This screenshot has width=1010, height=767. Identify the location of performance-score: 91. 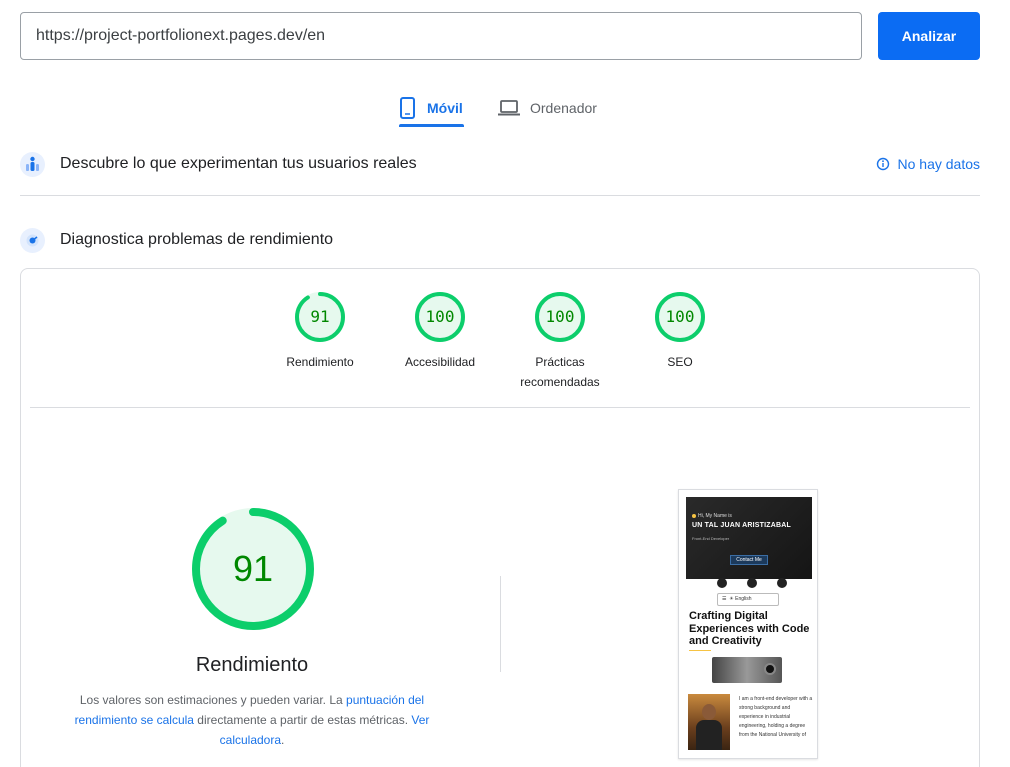
(253, 568).